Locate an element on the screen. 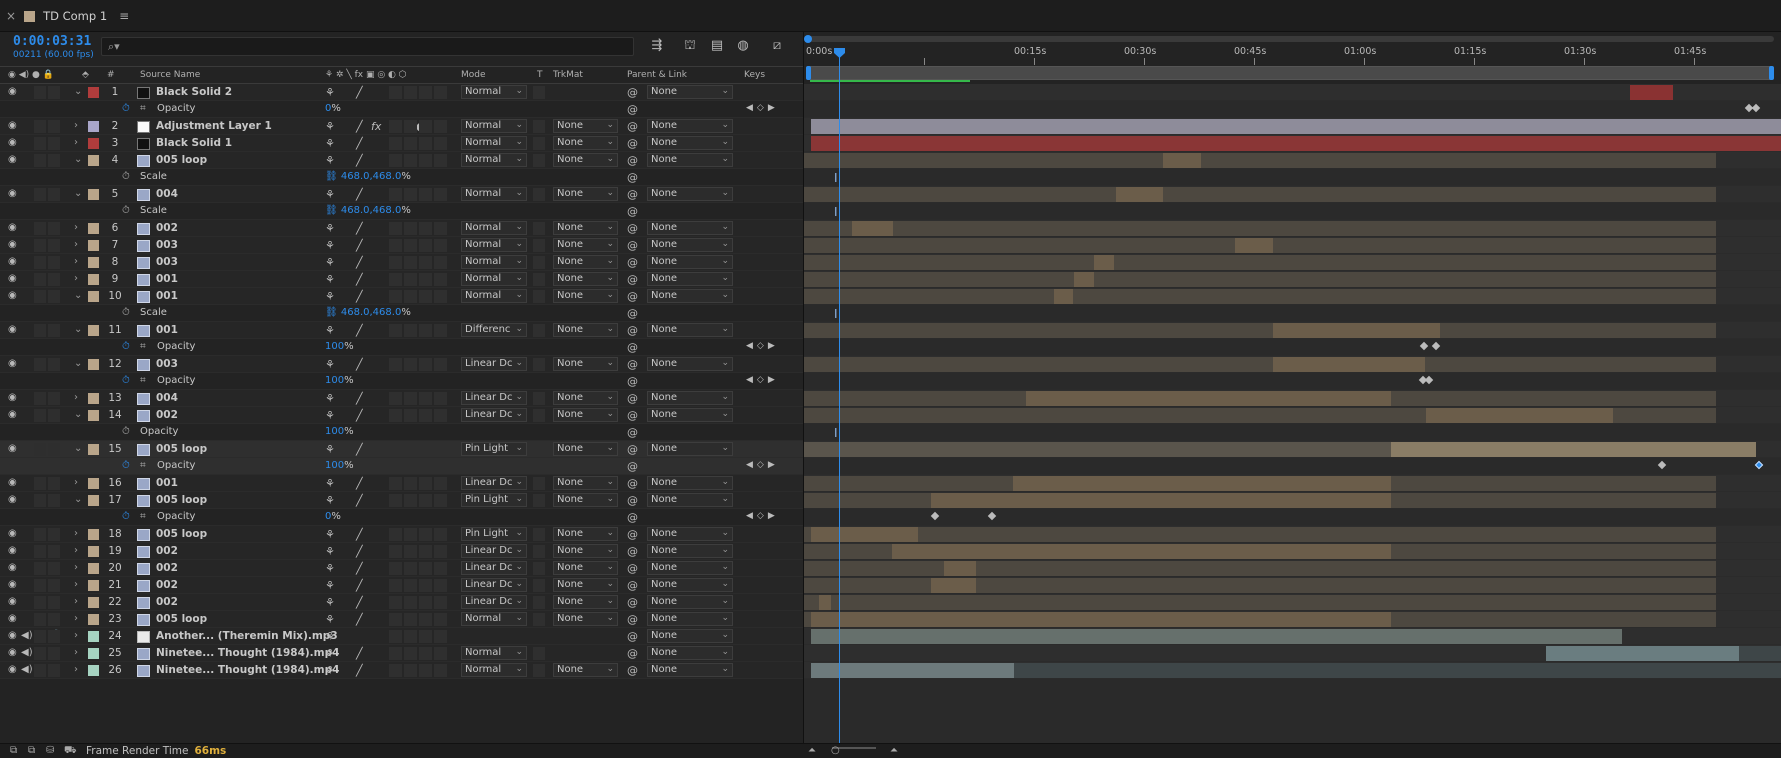 The width and height of the screenshot is (1781, 758). layer-name: 001 is located at coordinates (167, 279).